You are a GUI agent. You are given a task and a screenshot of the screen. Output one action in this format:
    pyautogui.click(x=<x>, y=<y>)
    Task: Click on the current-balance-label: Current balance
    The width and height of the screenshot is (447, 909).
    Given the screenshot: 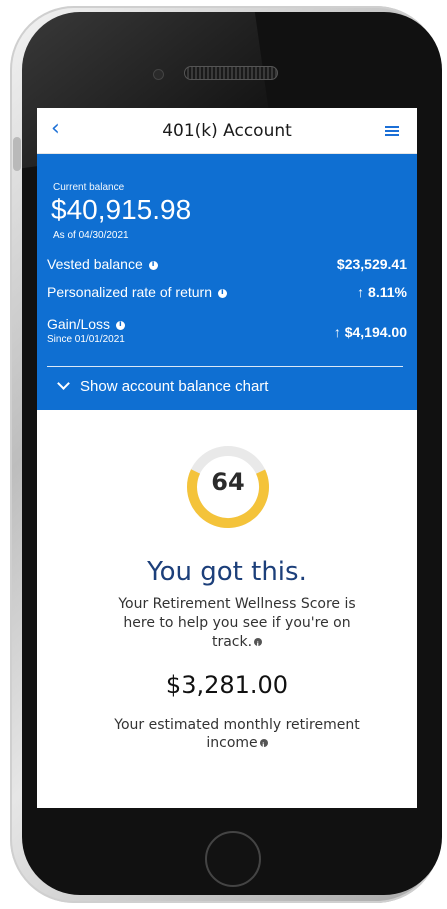 What is the action you would take?
    pyautogui.click(x=89, y=187)
    